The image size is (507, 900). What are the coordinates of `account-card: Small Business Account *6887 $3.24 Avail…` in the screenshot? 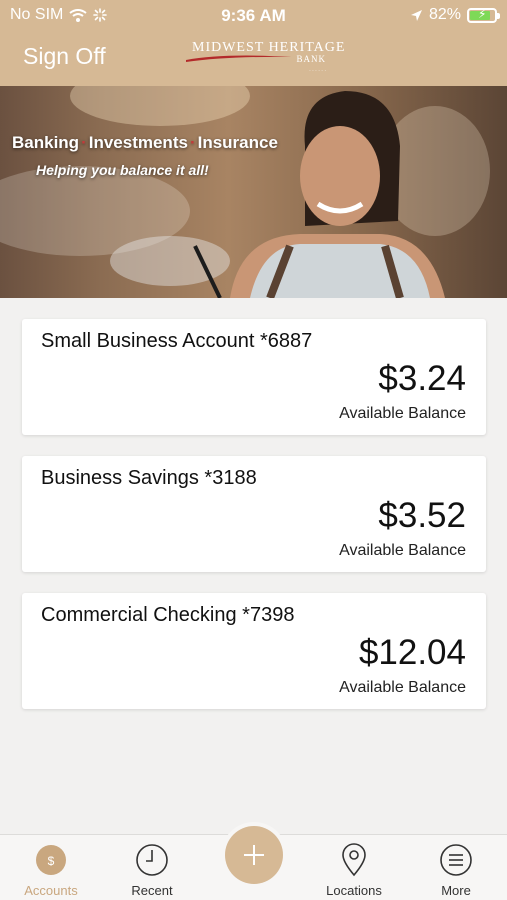 It's located at (254, 377).